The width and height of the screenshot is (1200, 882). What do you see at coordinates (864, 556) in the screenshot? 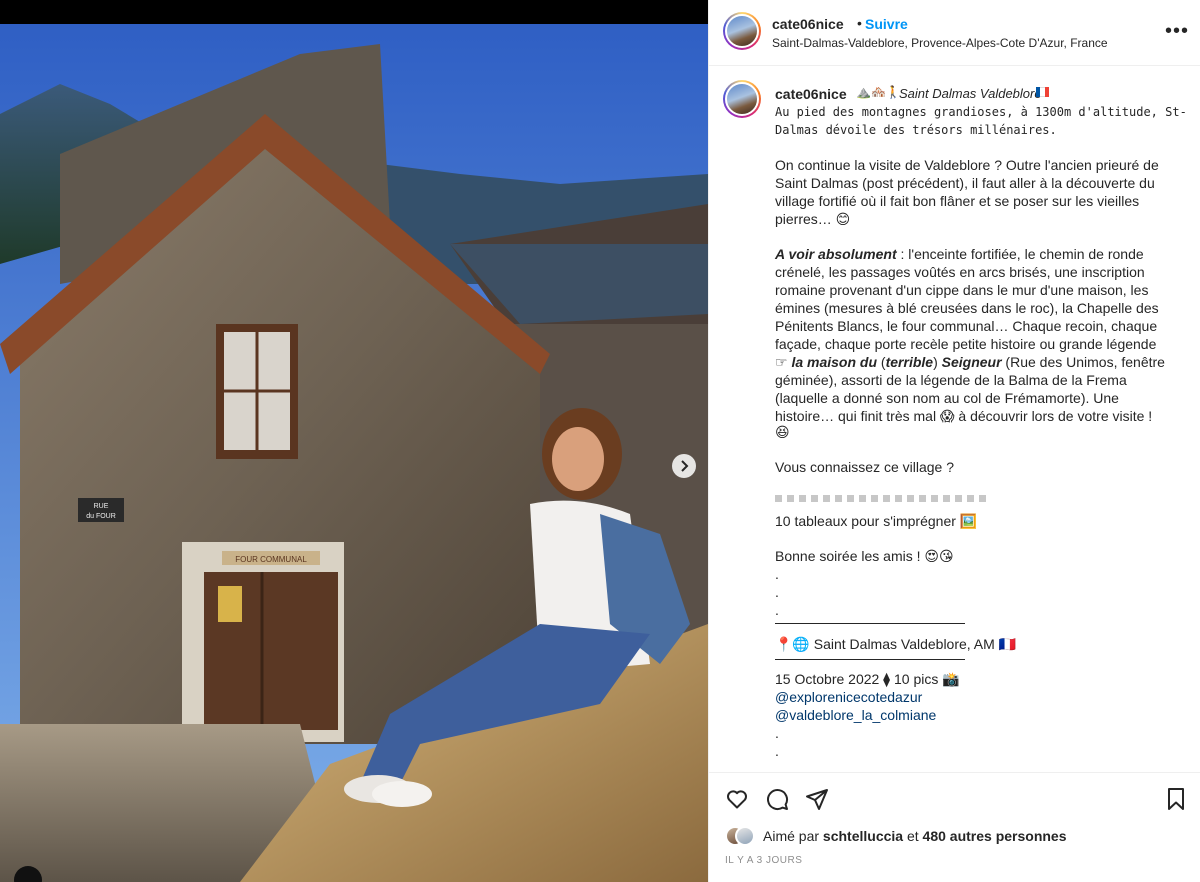
I see `caption-line: Bonne soirée les amis ! 😍😘` at bounding box center [864, 556].